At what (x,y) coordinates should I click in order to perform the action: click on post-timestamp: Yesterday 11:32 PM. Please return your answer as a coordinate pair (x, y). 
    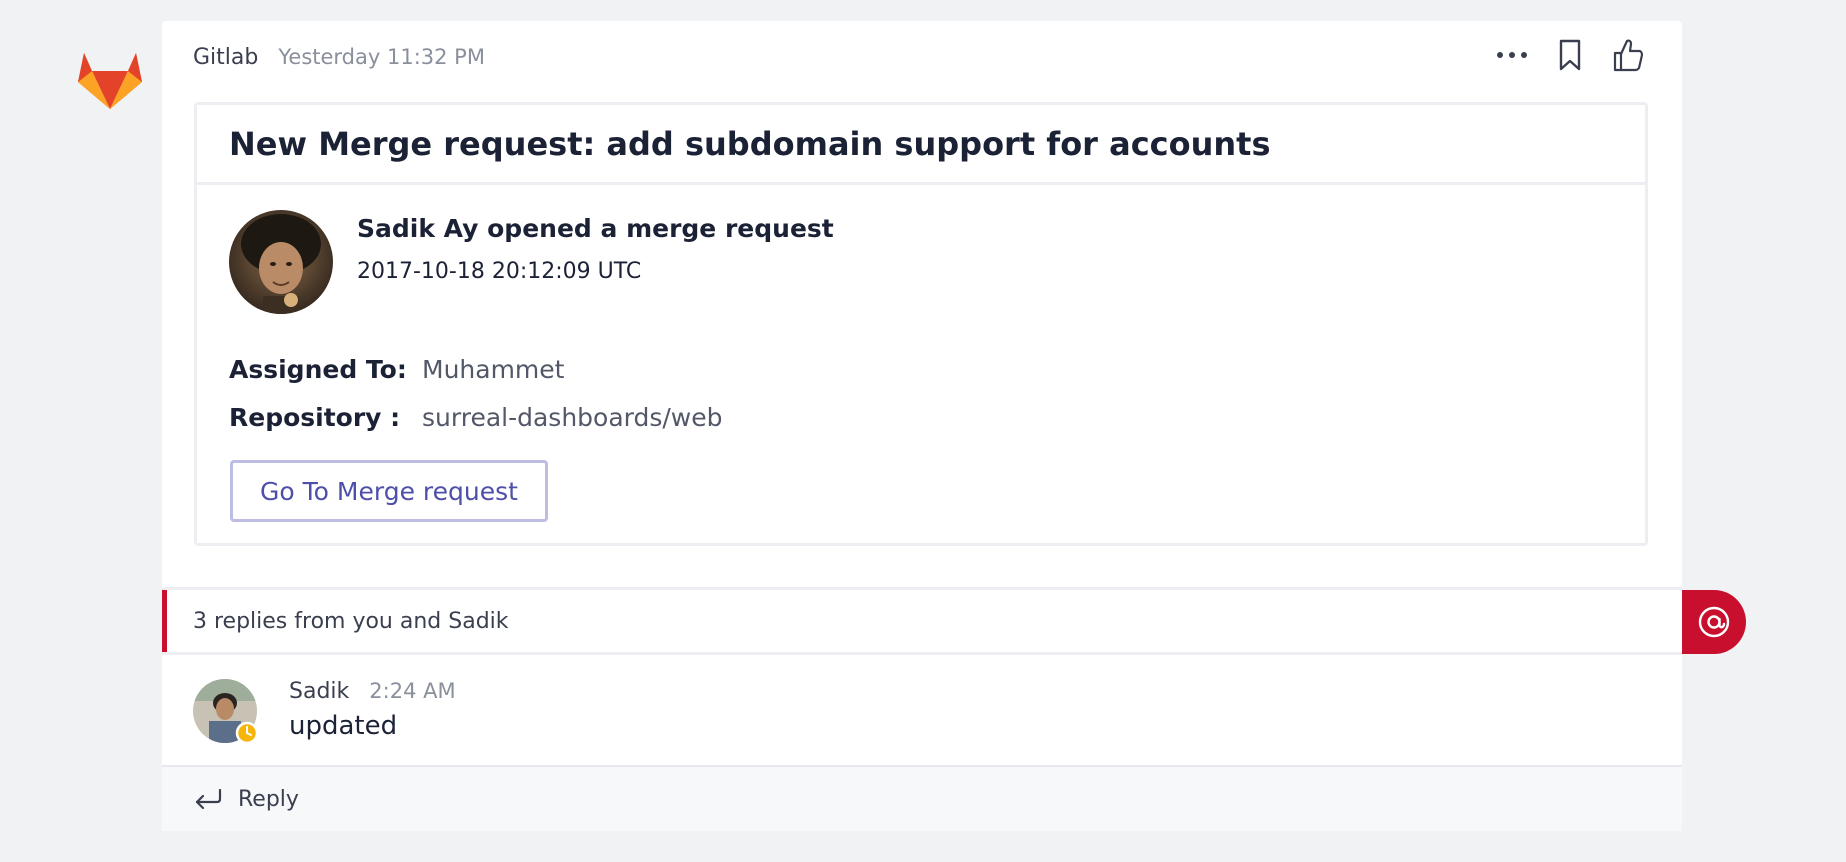
    Looking at the image, I should click on (381, 57).